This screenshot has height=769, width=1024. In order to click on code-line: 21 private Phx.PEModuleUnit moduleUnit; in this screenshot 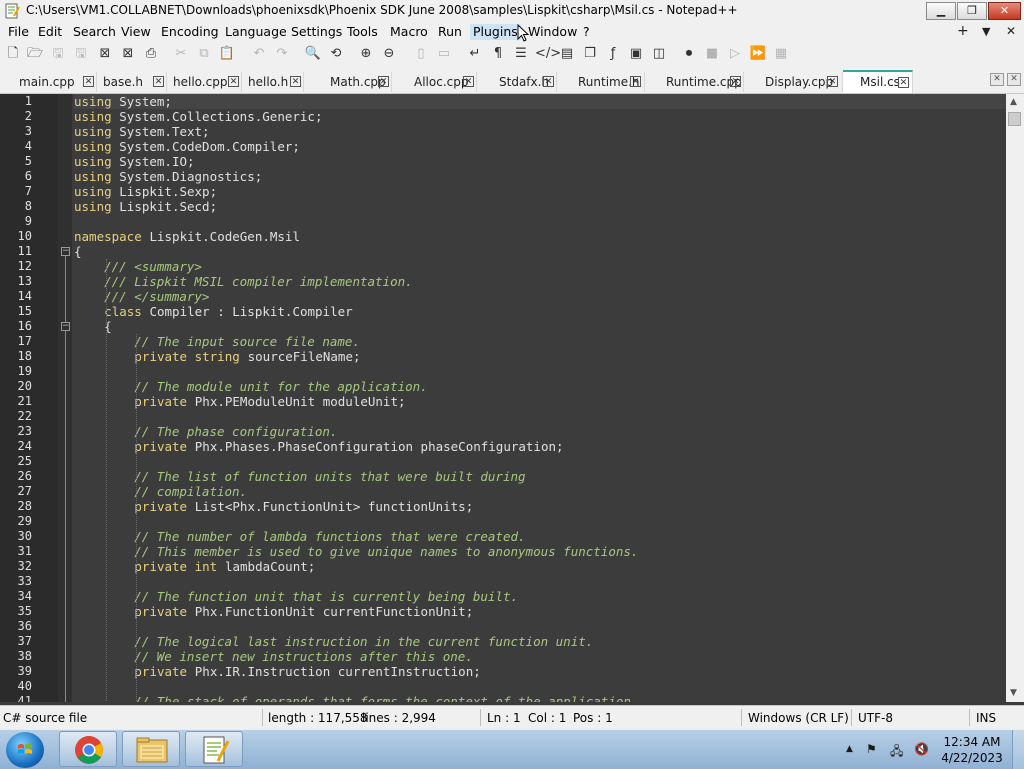, I will do `click(503, 401)`.